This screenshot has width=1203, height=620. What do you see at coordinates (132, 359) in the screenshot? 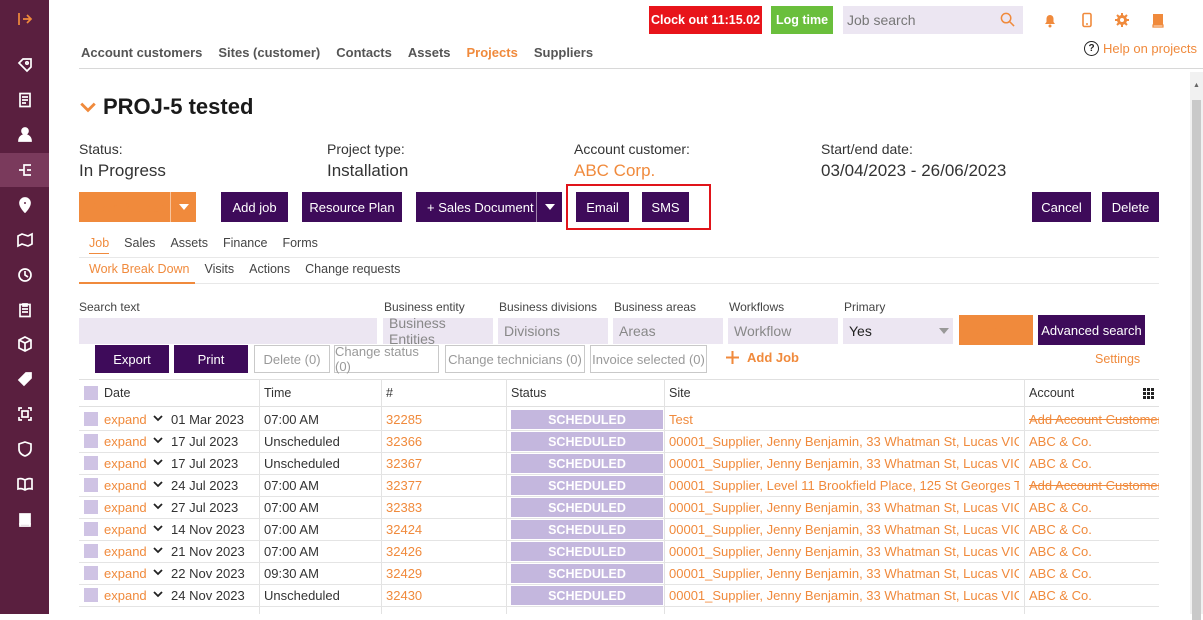
I see `export-button: Export` at bounding box center [132, 359].